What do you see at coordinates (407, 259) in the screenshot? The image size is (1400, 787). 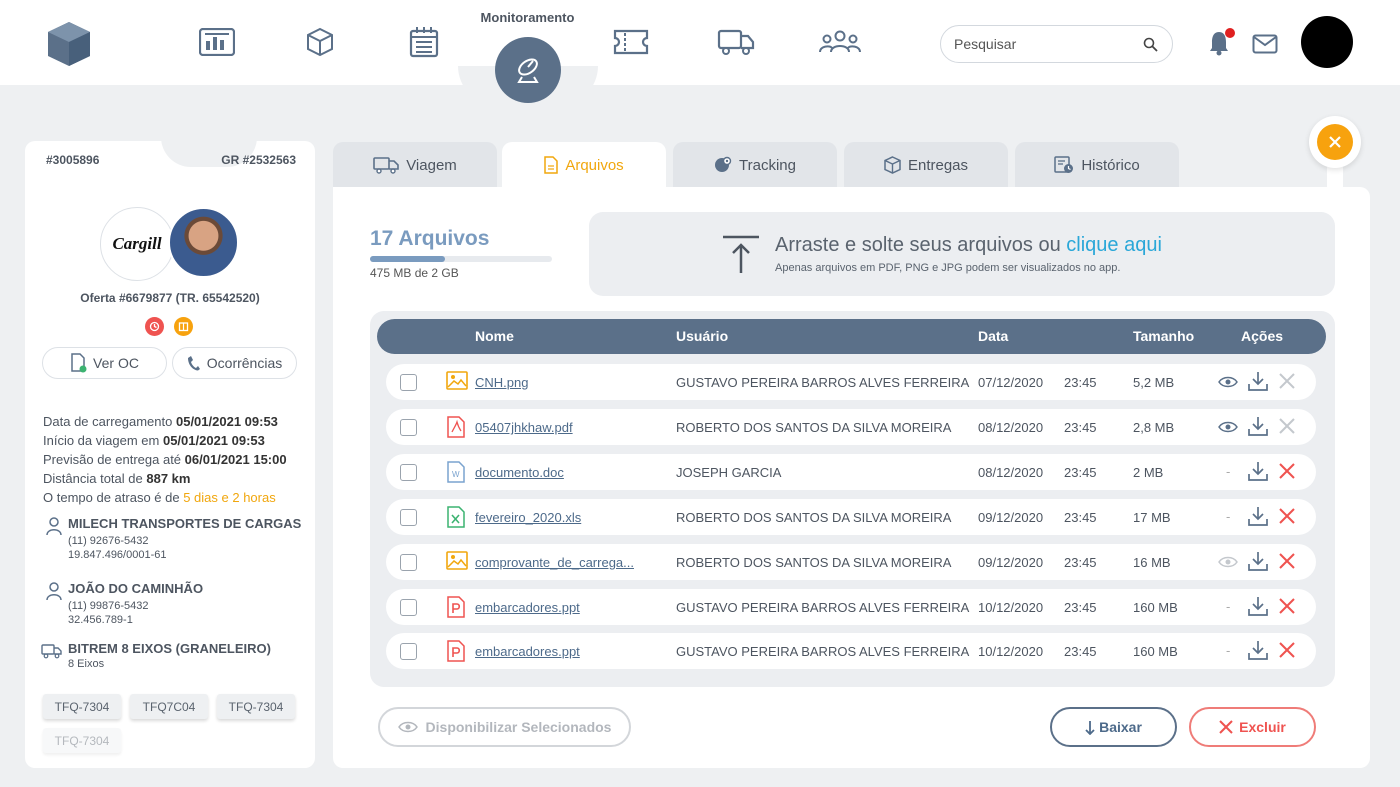 I see `storage-quota-fill` at bounding box center [407, 259].